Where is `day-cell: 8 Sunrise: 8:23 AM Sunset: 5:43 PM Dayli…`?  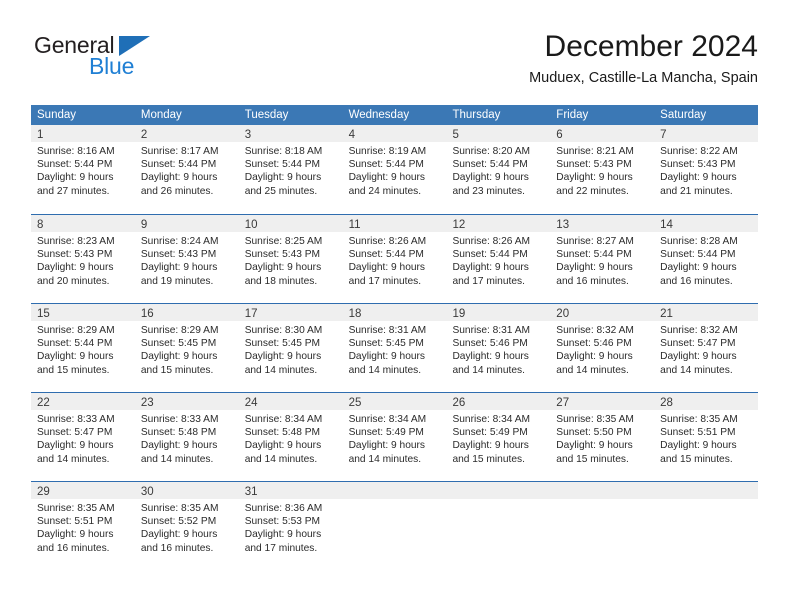 day-cell: 8 Sunrise: 8:23 AM Sunset: 5:43 PM Dayli… is located at coordinates (83, 259).